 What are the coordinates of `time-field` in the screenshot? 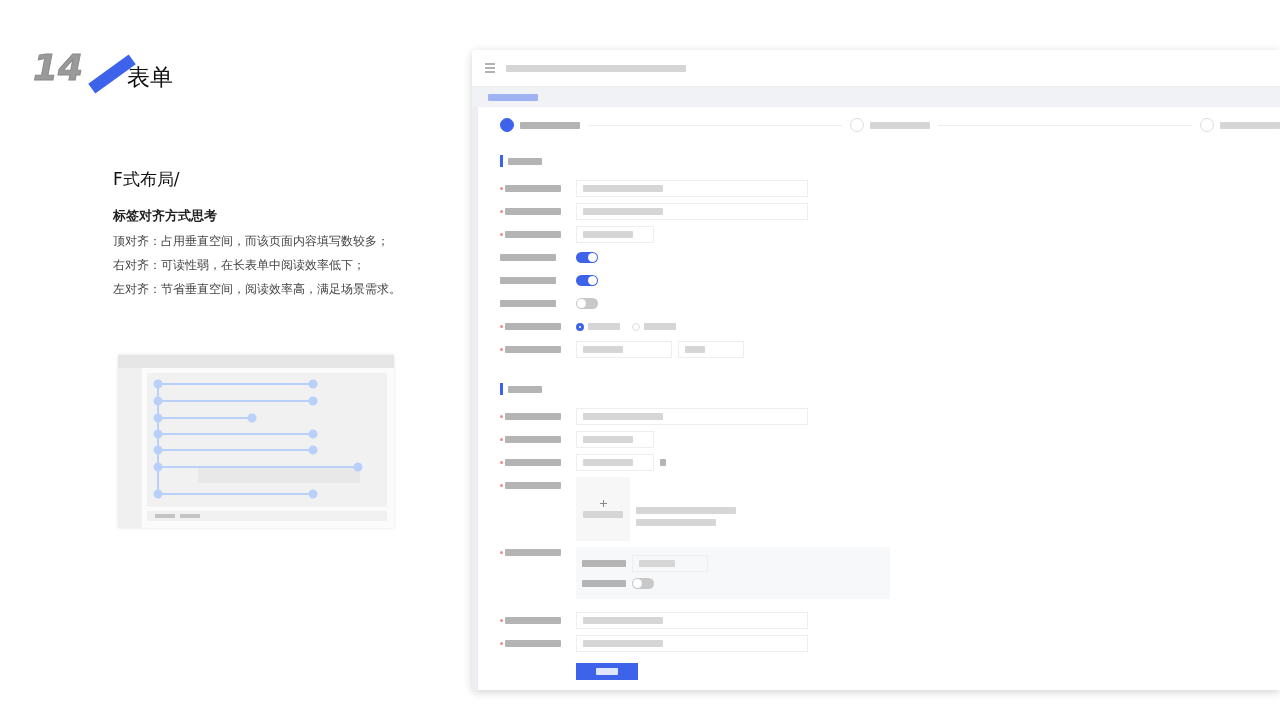 It's located at (711, 349).